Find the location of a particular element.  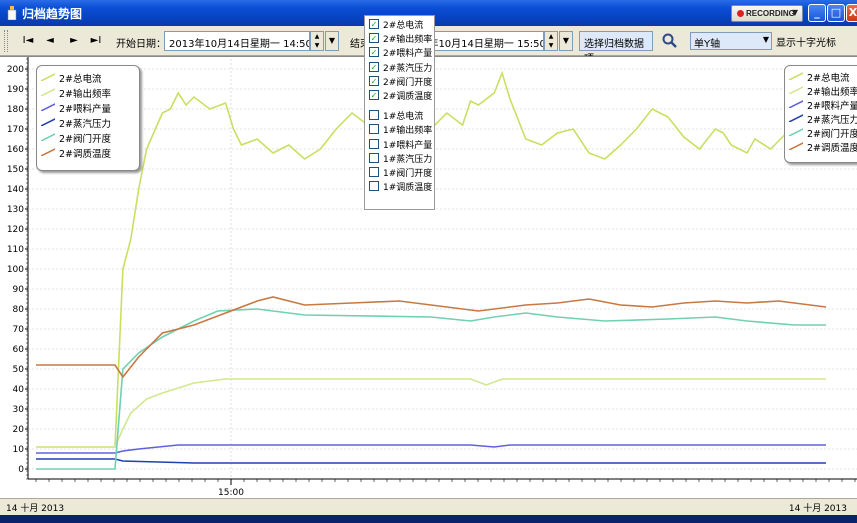

legend-item: 2#喂料产量 is located at coordinates (88, 108).